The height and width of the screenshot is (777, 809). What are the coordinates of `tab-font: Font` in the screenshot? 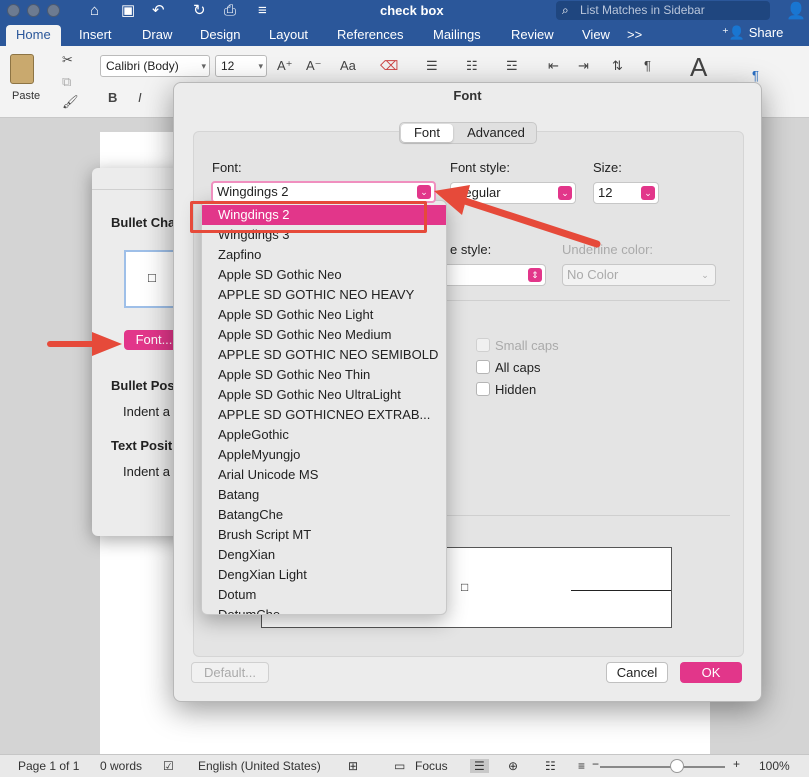 It's located at (427, 133).